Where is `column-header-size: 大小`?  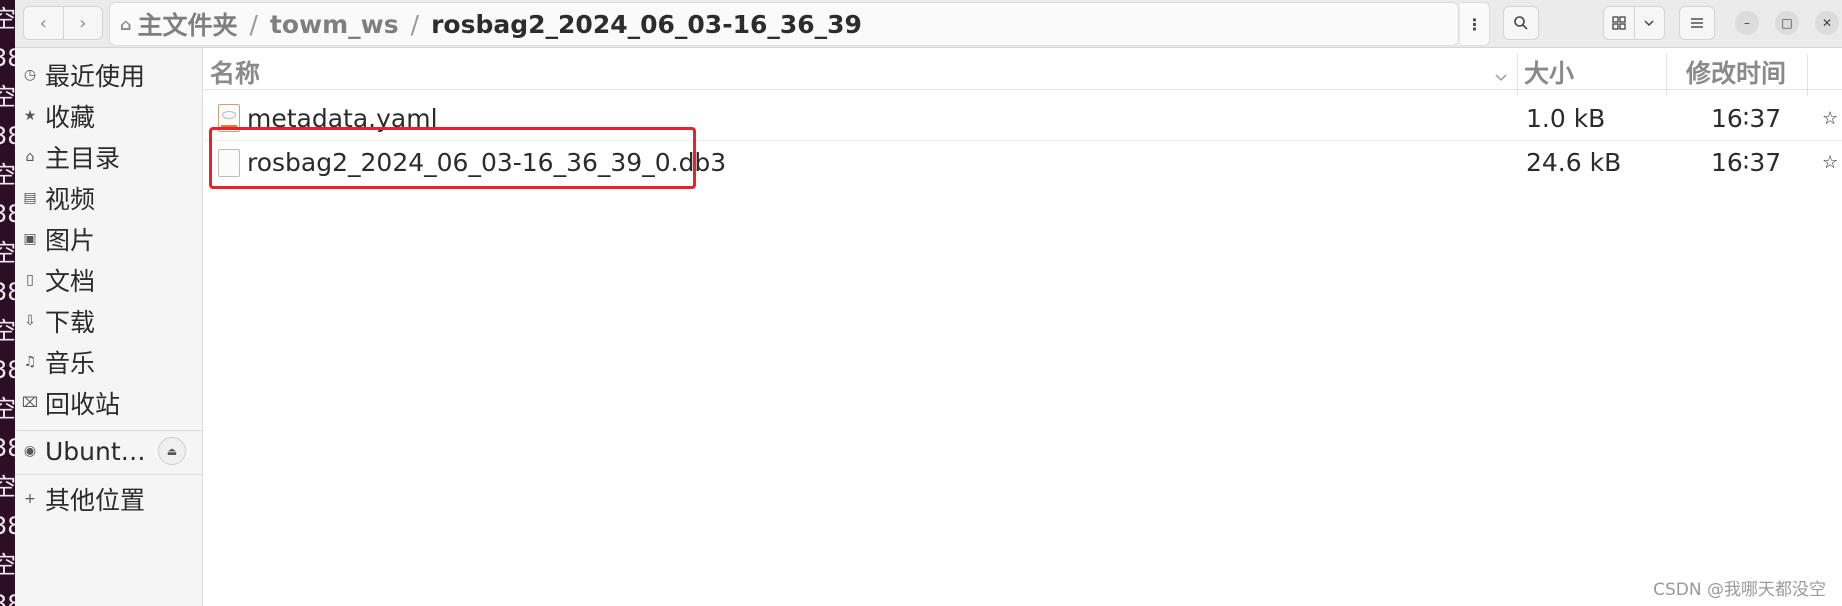
column-header-size: 大小 is located at coordinates (1549, 72).